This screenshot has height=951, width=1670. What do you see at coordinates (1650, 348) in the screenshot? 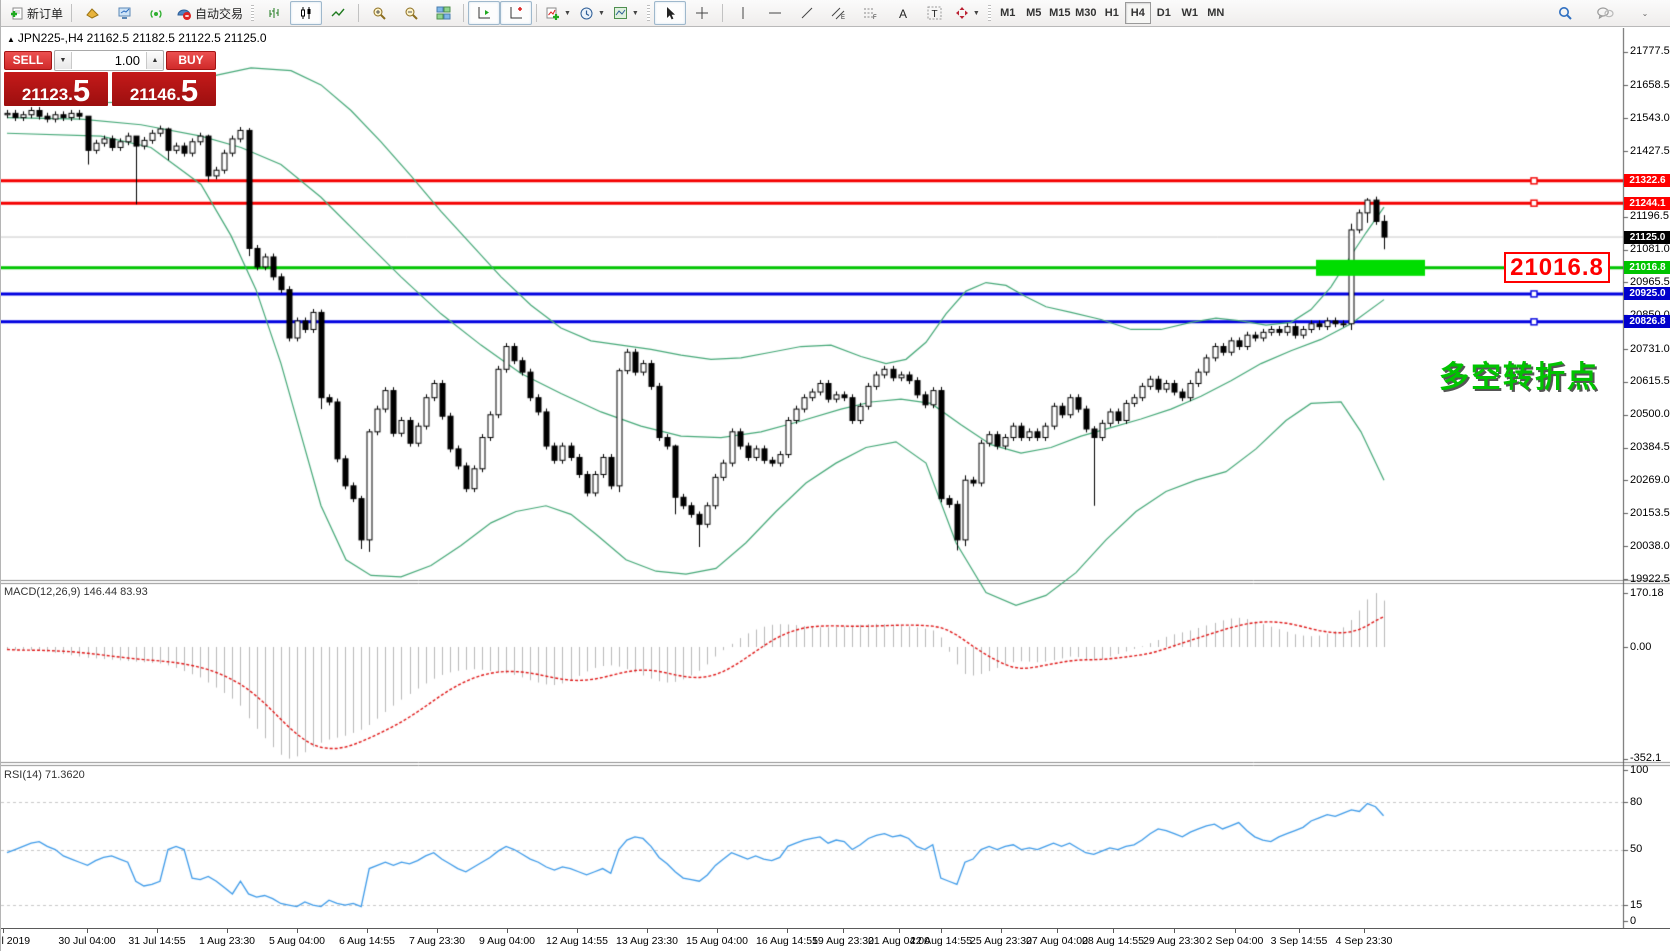
I see `price-tick-label: 20731.0` at bounding box center [1650, 348].